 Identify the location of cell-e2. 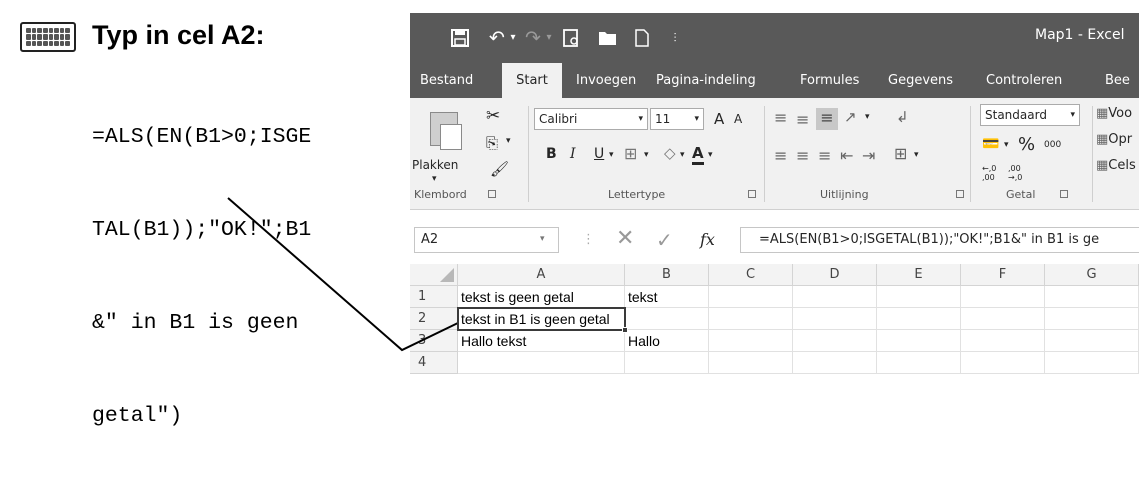
(919, 319).